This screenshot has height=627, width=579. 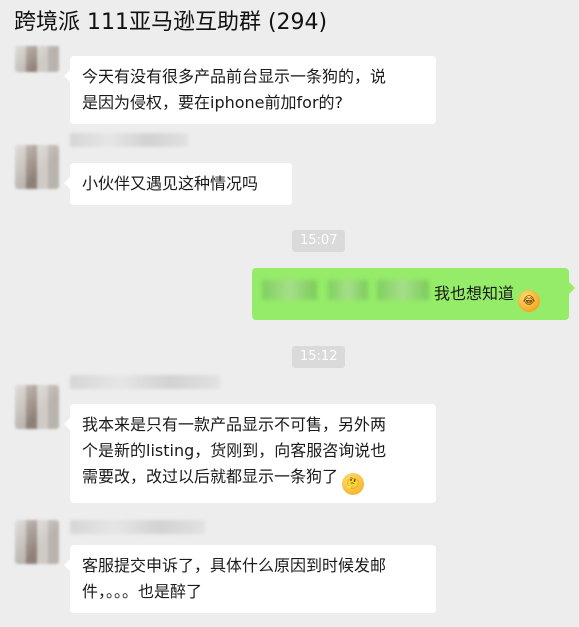 I want to click on message-bubble: 小伙伴又遇见这种情况吗, so click(x=178, y=184).